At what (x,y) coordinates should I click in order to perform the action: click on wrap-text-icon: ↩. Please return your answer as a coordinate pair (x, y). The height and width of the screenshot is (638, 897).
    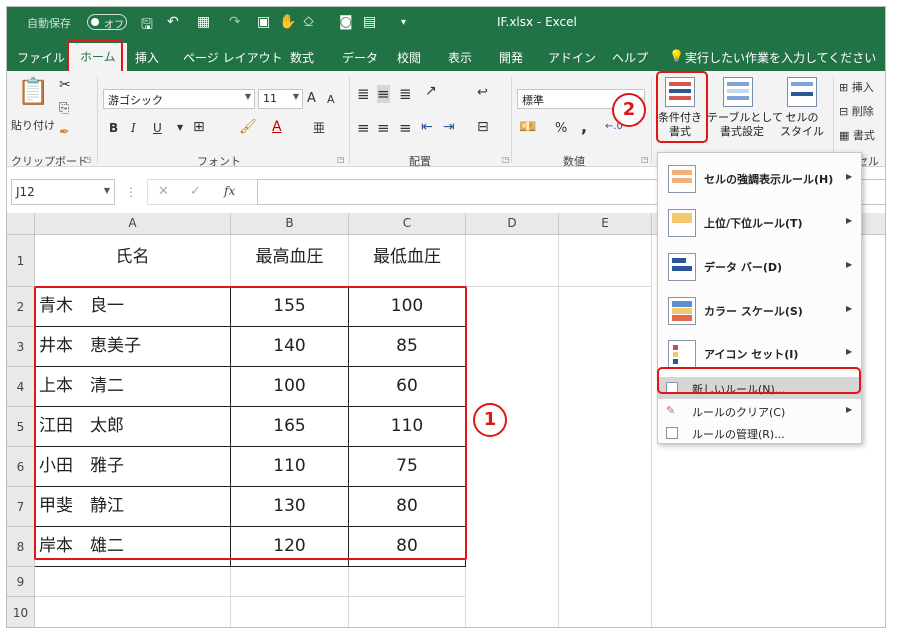
    Looking at the image, I should click on (482, 92).